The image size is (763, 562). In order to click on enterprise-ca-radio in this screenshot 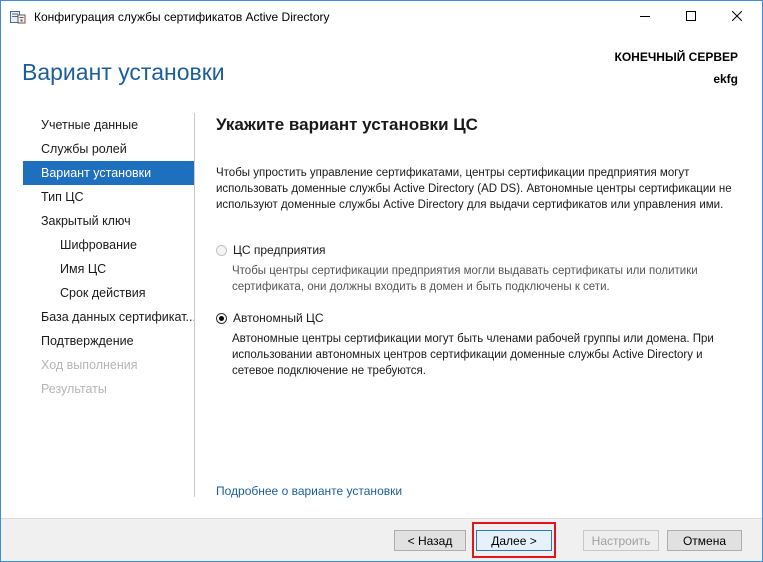, I will do `click(221, 250)`.